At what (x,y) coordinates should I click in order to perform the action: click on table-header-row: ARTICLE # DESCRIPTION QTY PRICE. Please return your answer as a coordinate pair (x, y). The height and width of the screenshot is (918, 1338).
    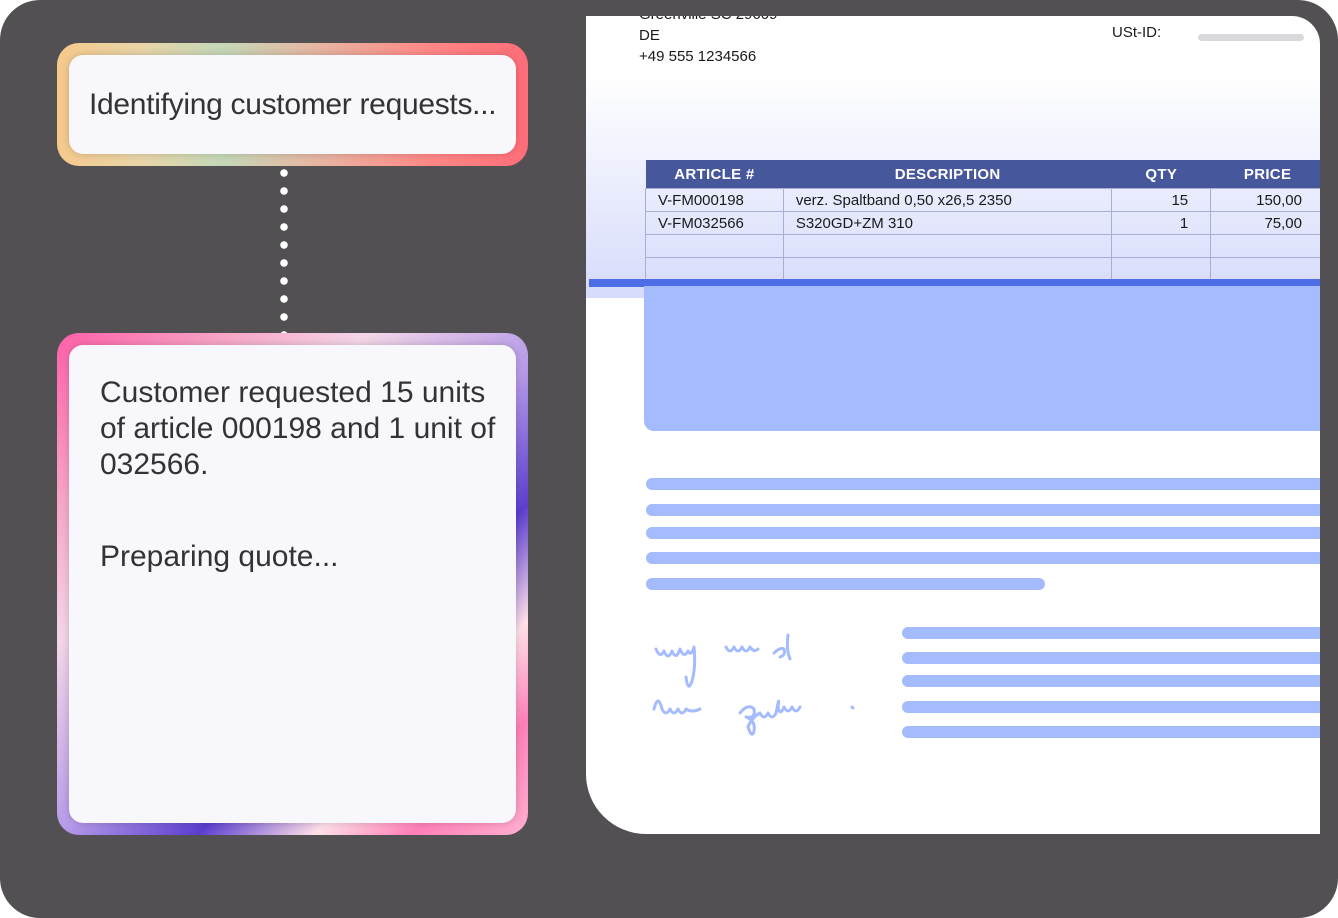
    Looking at the image, I should click on (982, 174).